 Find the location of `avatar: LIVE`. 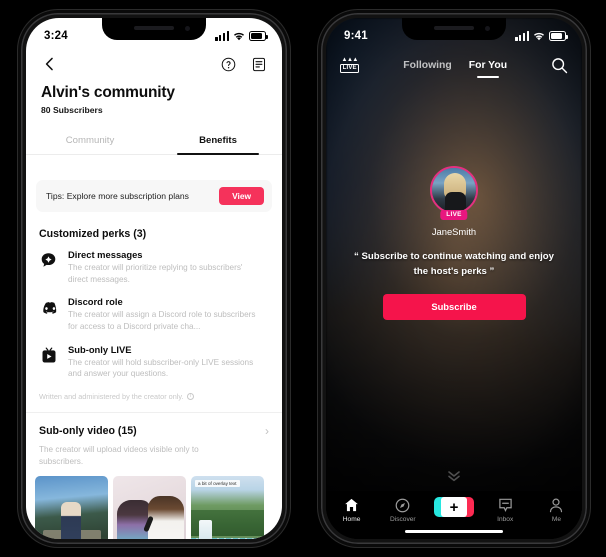

avatar: LIVE is located at coordinates (454, 193).